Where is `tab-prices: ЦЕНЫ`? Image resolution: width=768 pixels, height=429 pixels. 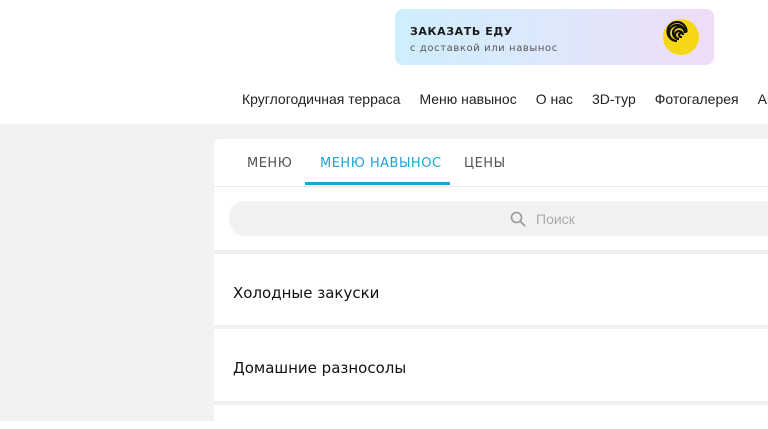
tab-prices: ЦЕНЫ is located at coordinates (485, 163).